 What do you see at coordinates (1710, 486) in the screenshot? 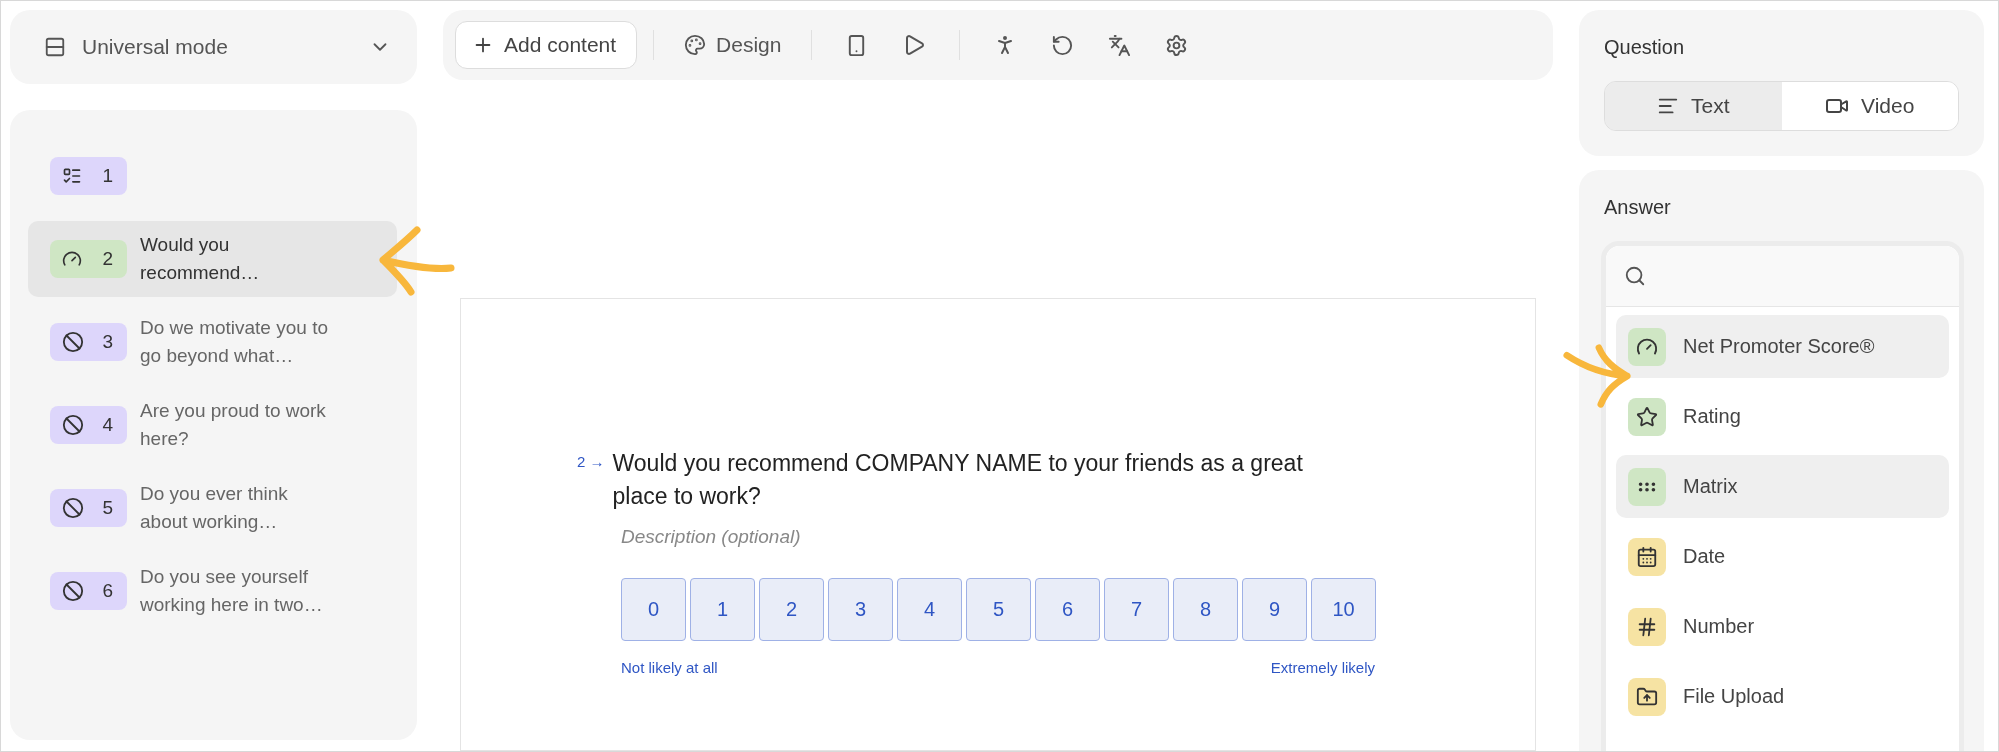
I see `type-label: Matrix` at bounding box center [1710, 486].